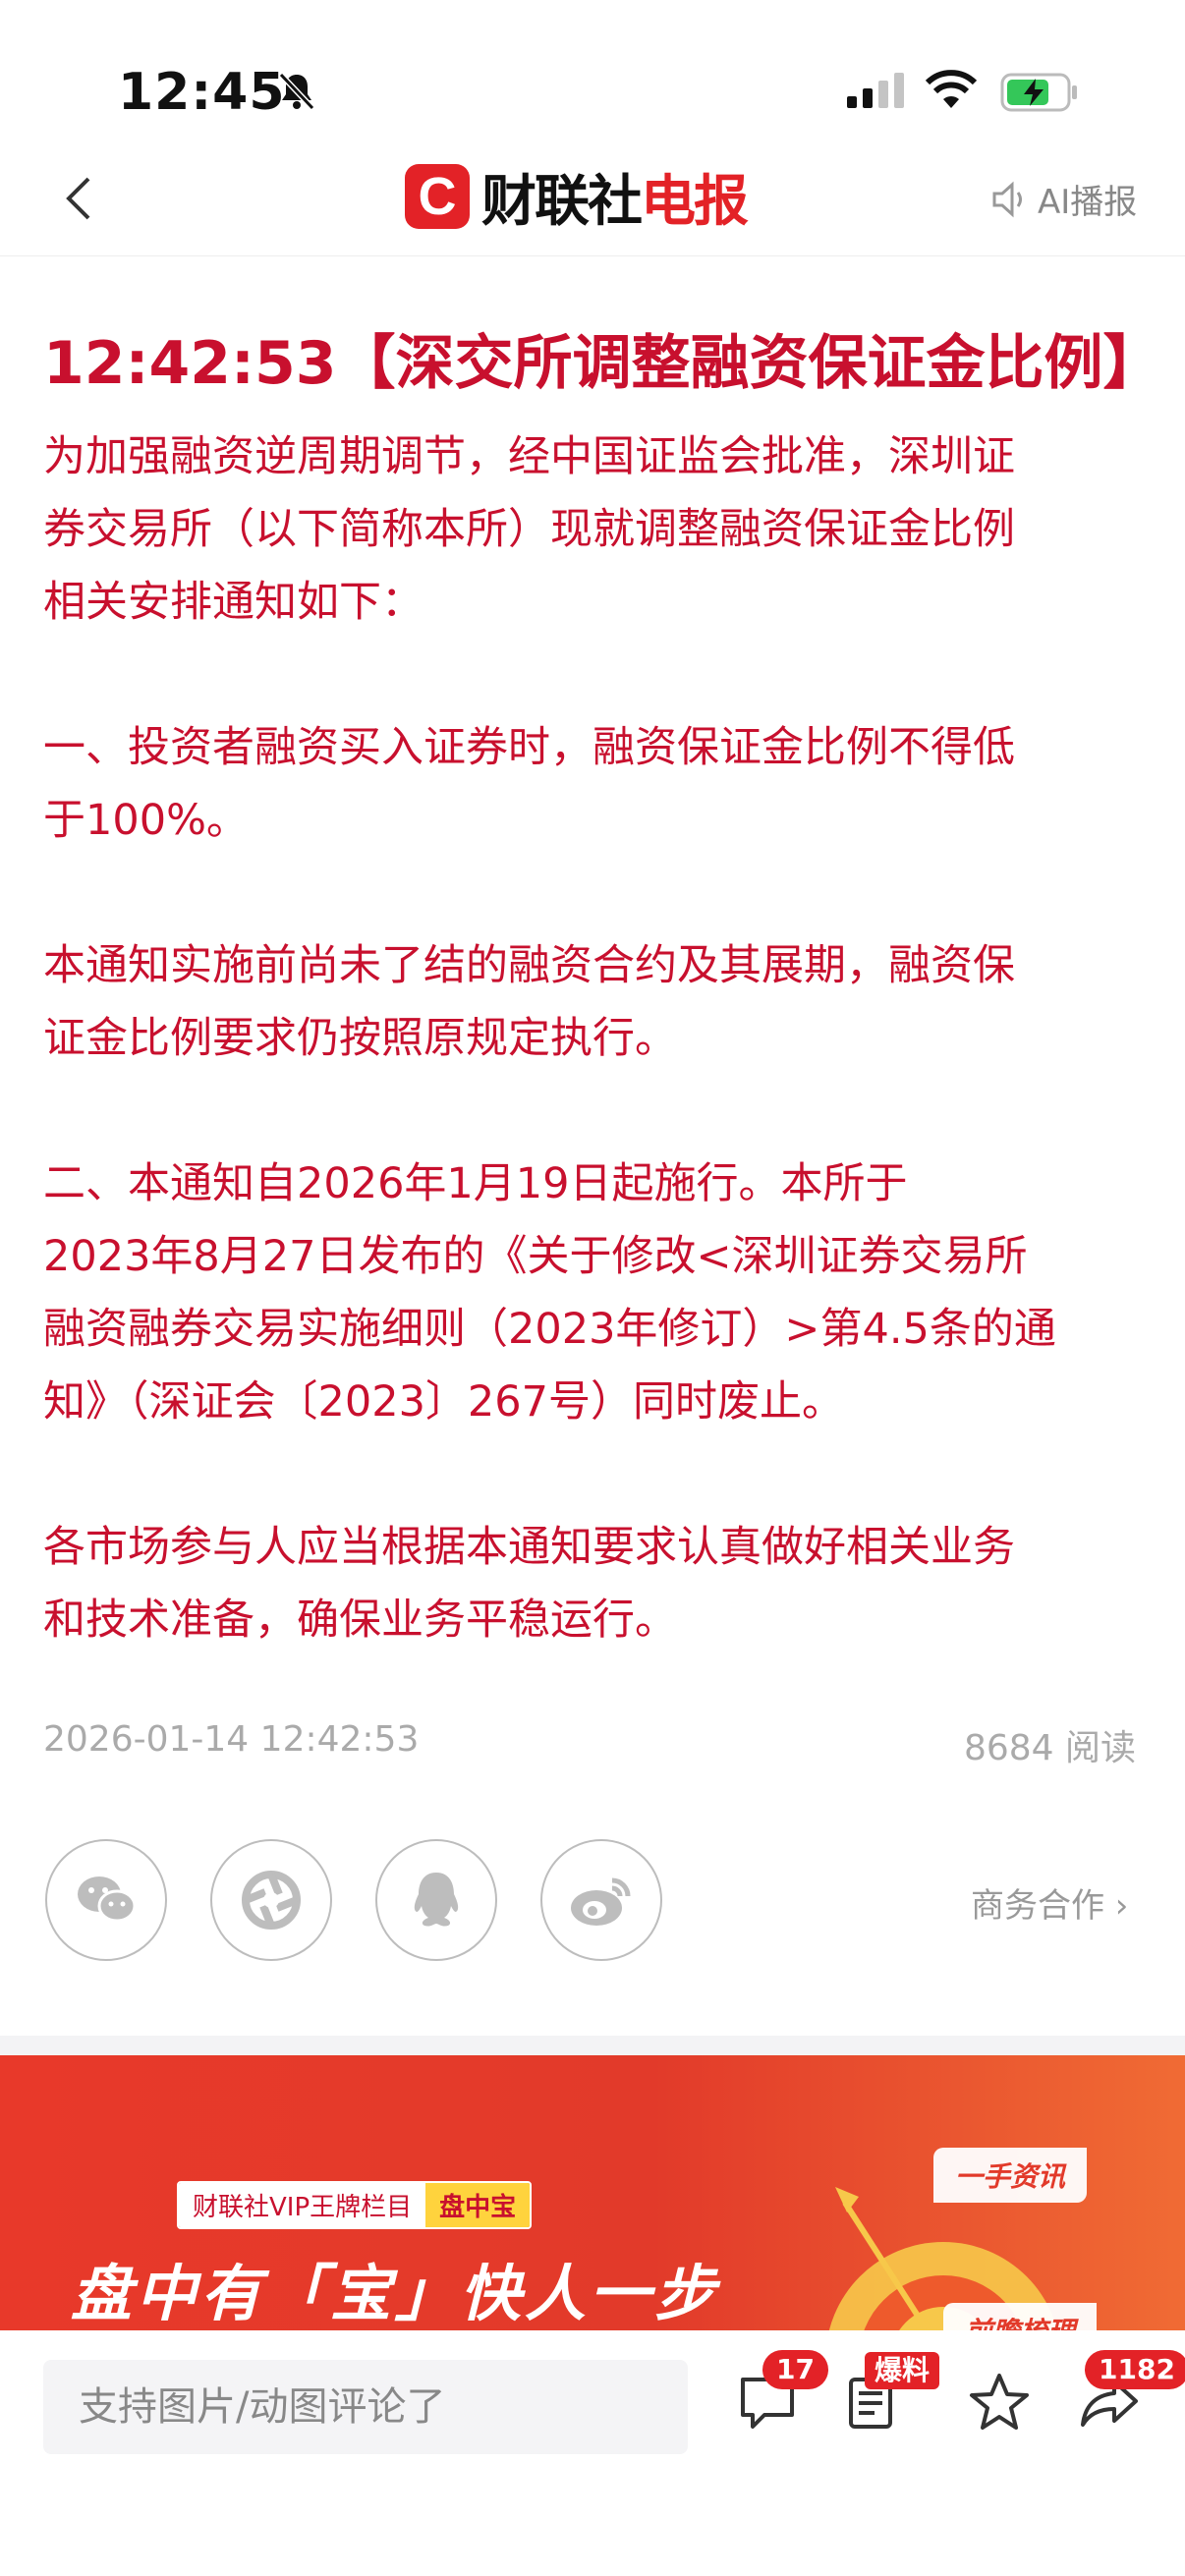 The height and width of the screenshot is (2576, 1185). Describe the element at coordinates (695, 201) in the screenshot. I see `logo-accent: 电报` at that location.